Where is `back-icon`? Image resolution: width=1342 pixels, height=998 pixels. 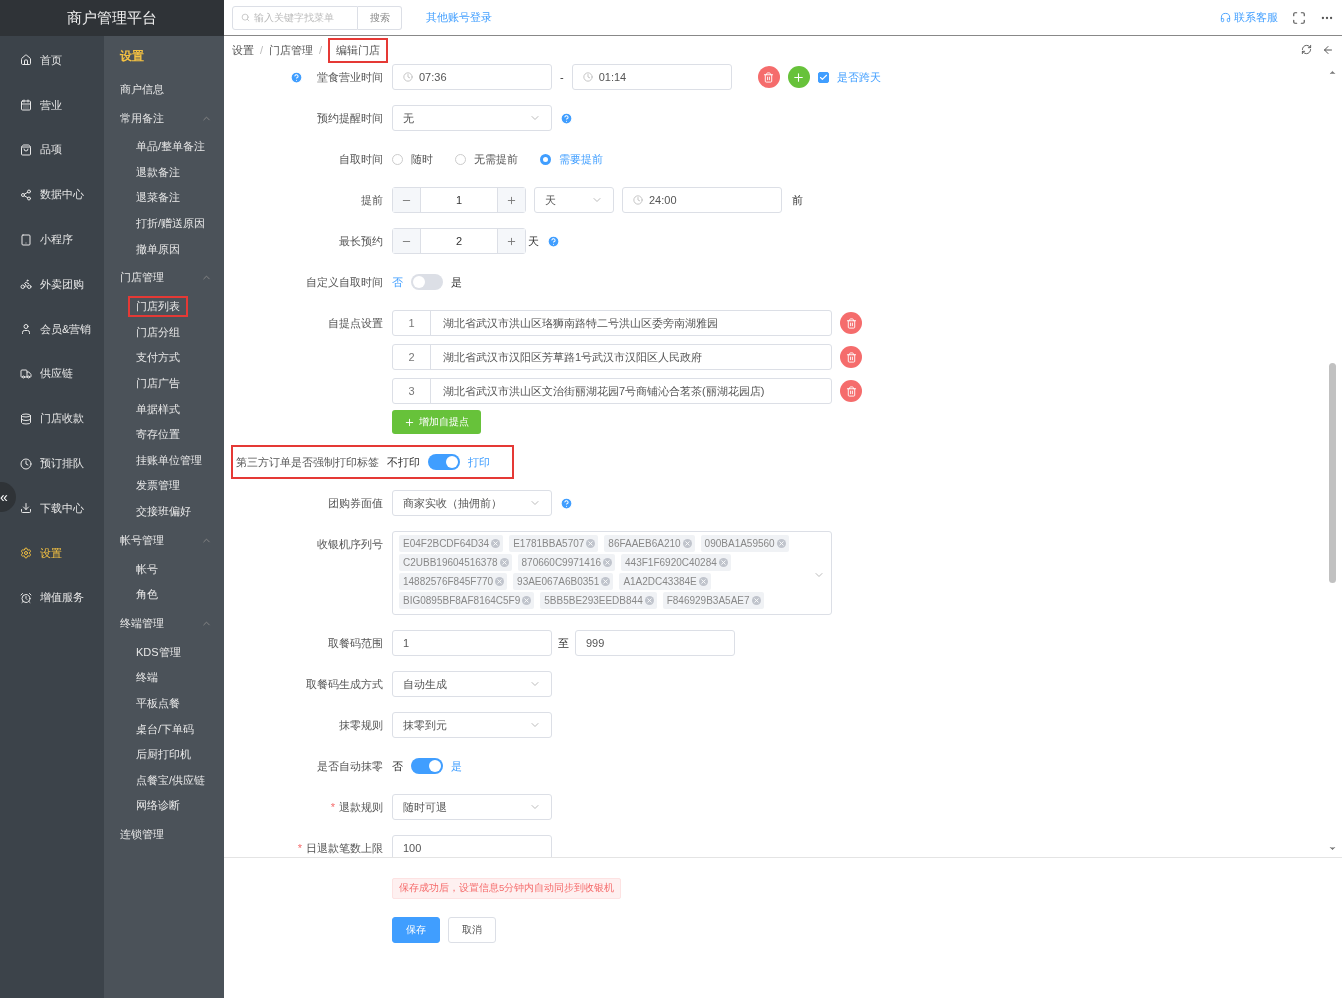
back-icon is located at coordinates (1328, 50).